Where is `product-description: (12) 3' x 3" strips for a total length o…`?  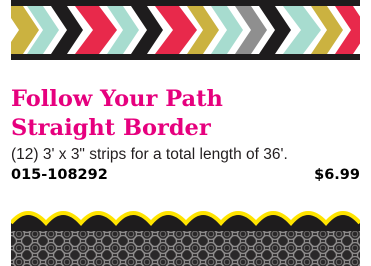
product-description: (12) 3' x 3" strips for a total length o… is located at coordinates (149, 154).